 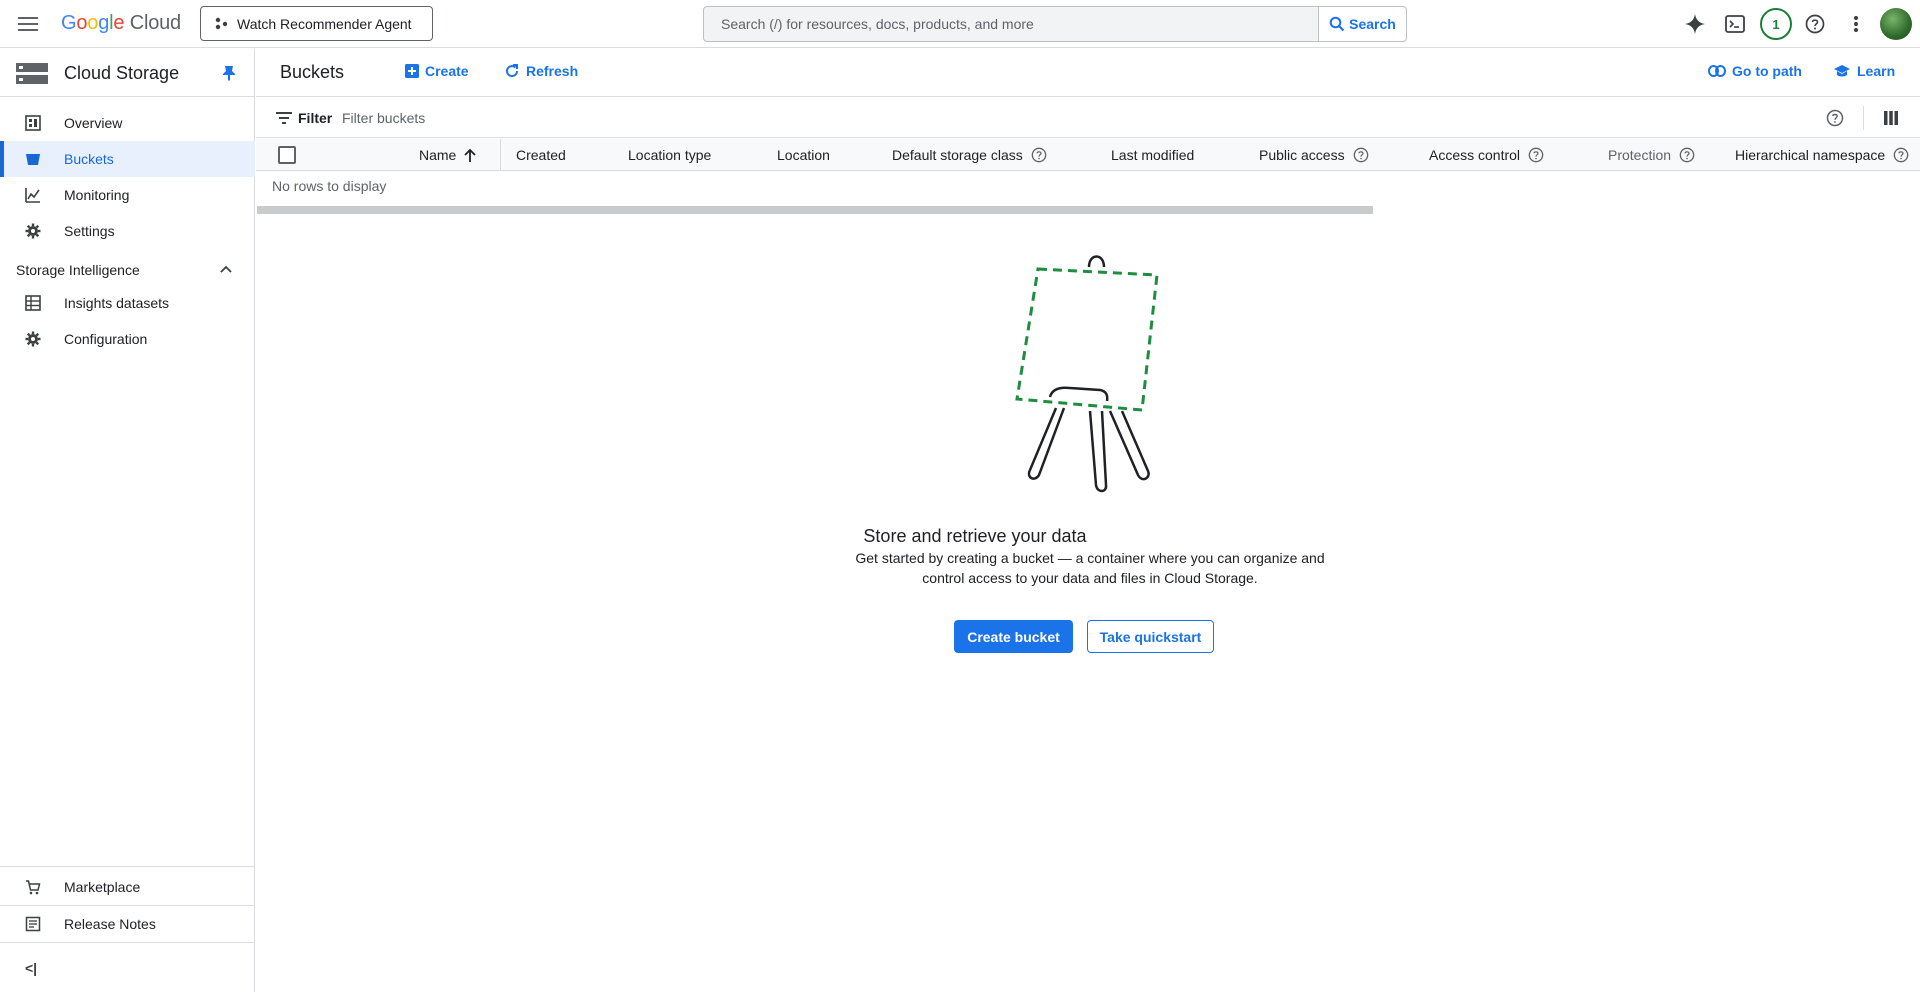 What do you see at coordinates (32, 73) in the screenshot?
I see `cloud-storage-icon` at bounding box center [32, 73].